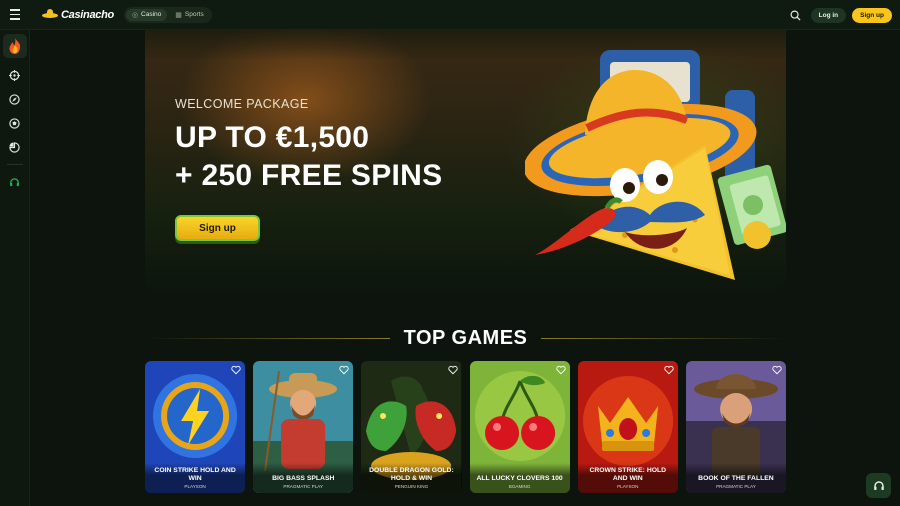 Image resolution: width=900 pixels, height=506 pixels. I want to click on login-button: Log in, so click(828, 15).